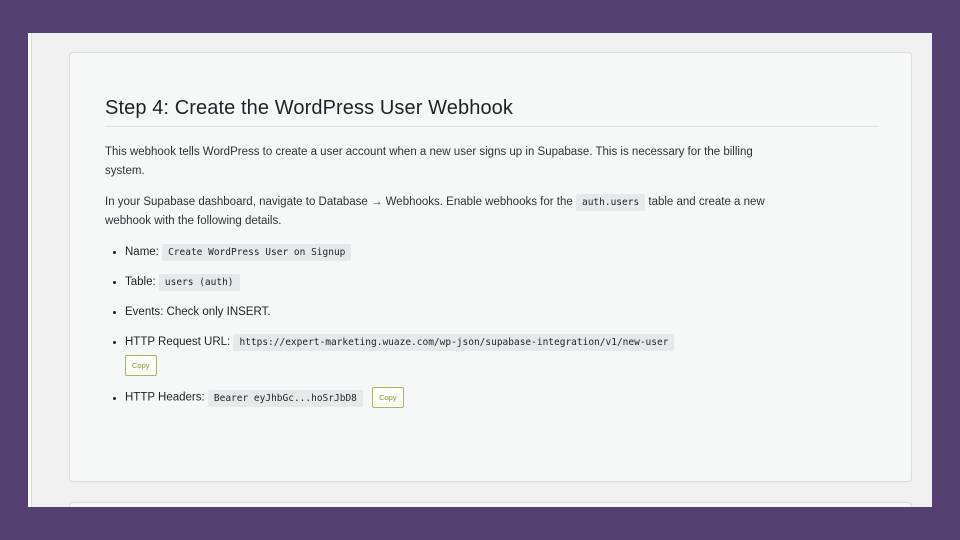 The height and width of the screenshot is (540, 960). What do you see at coordinates (285, 398) in the screenshot?
I see `detail-value: Bearer eyJhbGc...hoSrJbD8` at bounding box center [285, 398].